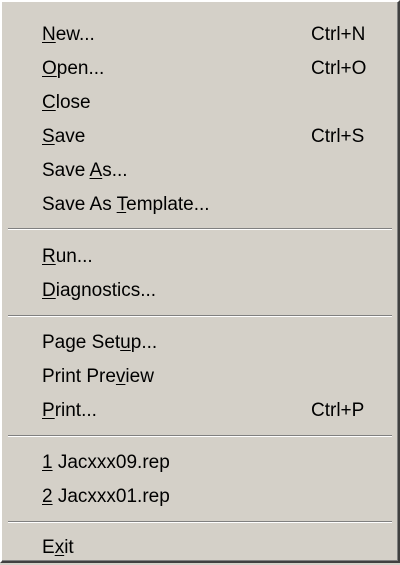 This screenshot has width=400, height=565. I want to click on menu-item-new: New... Ctrl+N, so click(200, 35).